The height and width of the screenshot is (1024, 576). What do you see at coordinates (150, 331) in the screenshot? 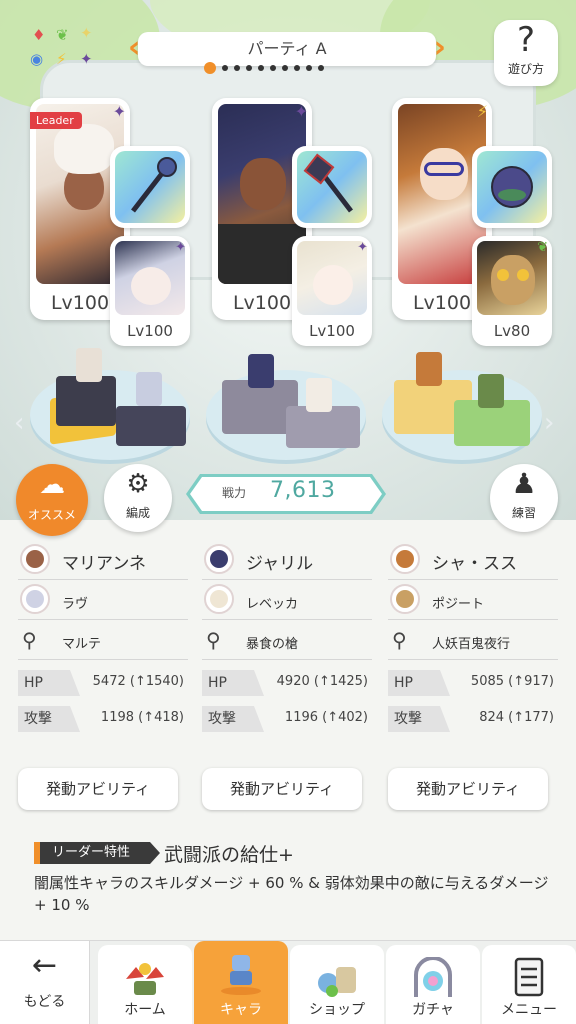
I see `sub-character-level: Lv100` at bounding box center [150, 331].